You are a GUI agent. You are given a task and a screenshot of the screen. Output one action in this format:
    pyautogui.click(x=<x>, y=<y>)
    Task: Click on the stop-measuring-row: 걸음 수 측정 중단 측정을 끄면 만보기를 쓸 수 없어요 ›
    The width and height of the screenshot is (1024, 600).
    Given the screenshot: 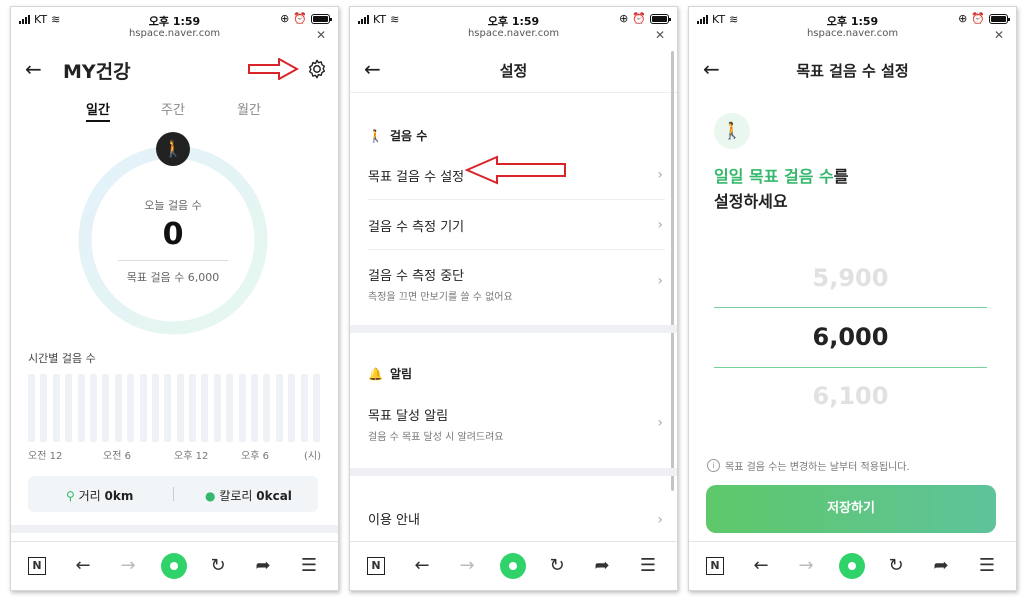 What is the action you would take?
    pyautogui.click(x=516, y=281)
    